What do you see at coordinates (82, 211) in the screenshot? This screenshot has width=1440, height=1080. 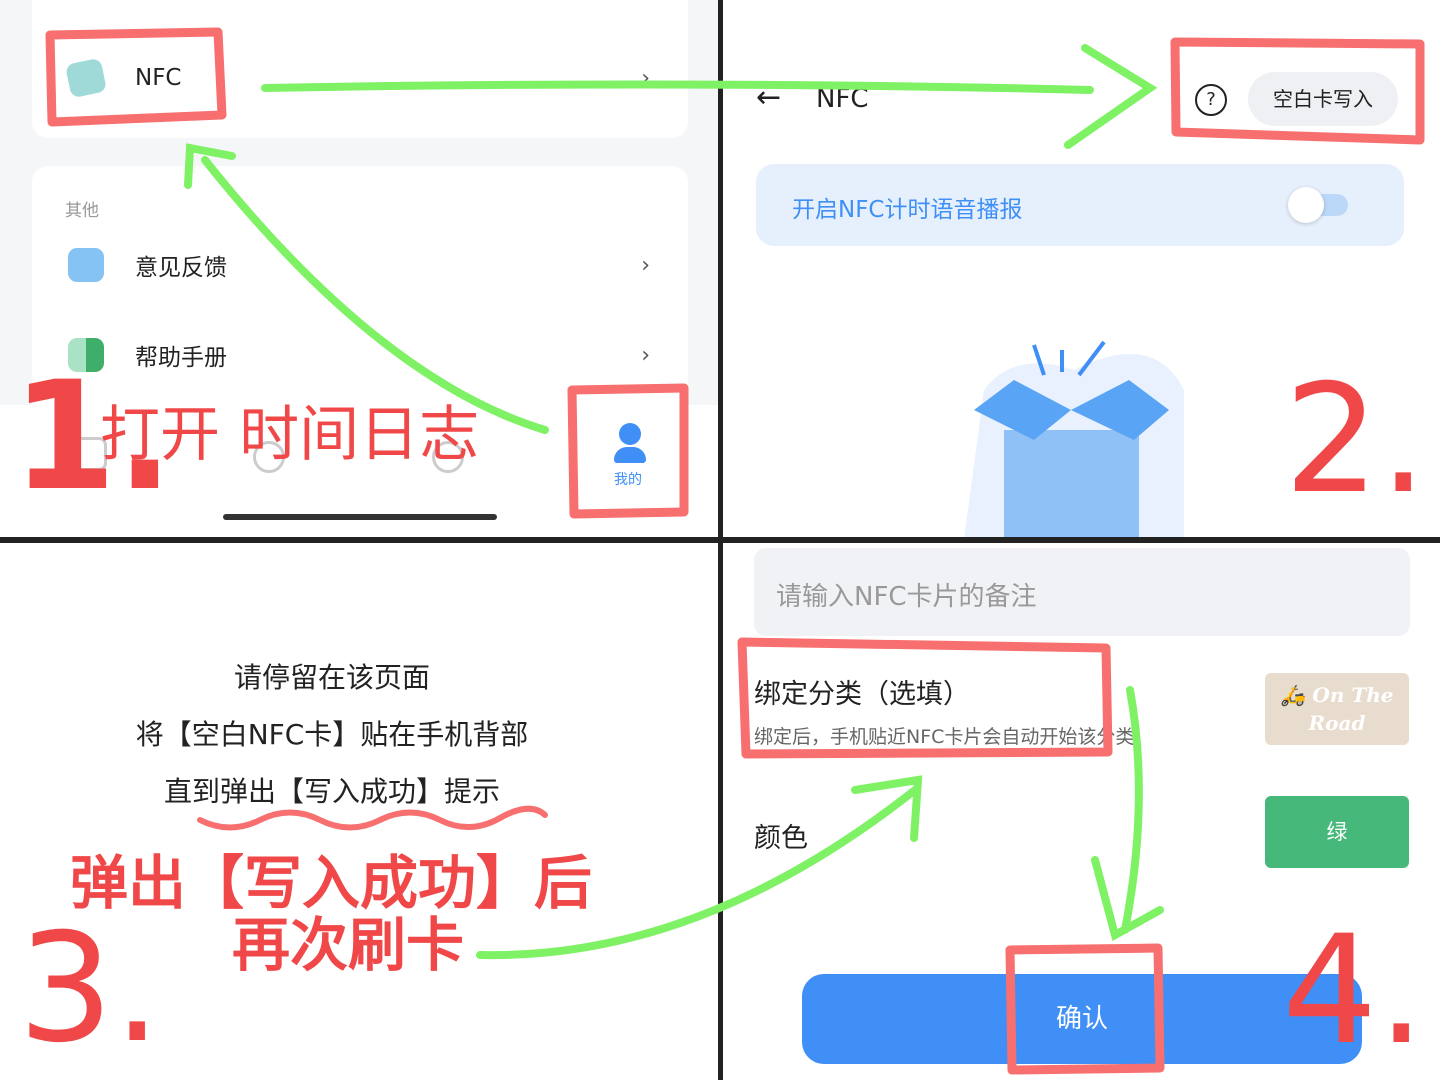 I see `section-label: 其他` at bounding box center [82, 211].